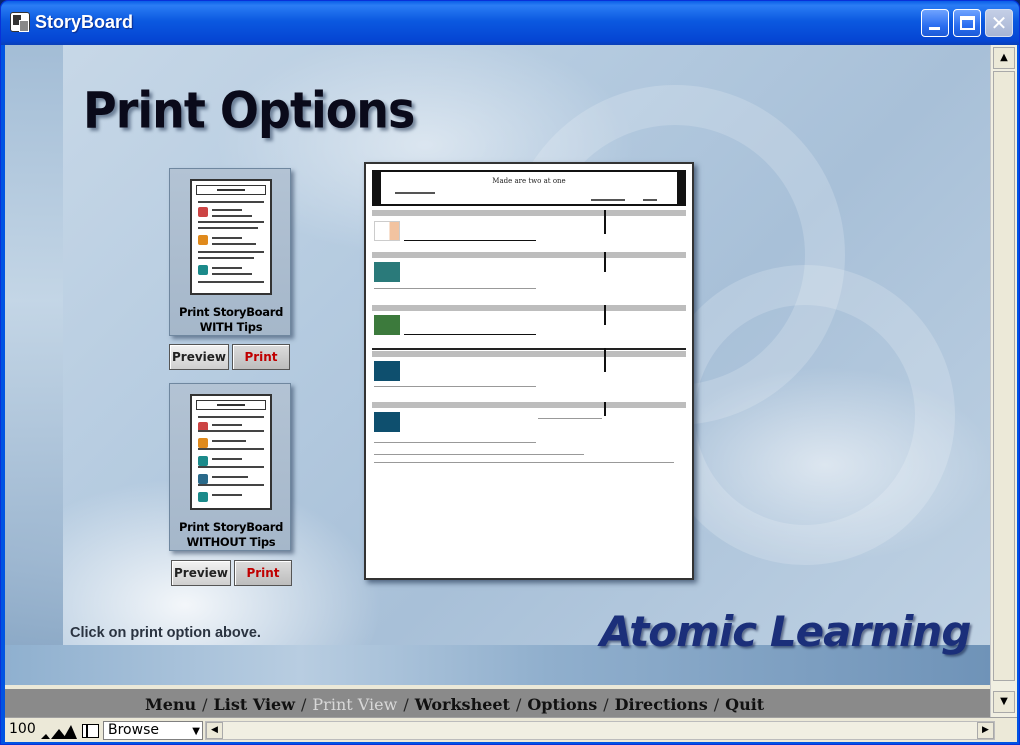 The image size is (1020, 745). Describe the element at coordinates (1004, 58) in the screenshot. I see `scroll-up-icon: ▲` at that location.